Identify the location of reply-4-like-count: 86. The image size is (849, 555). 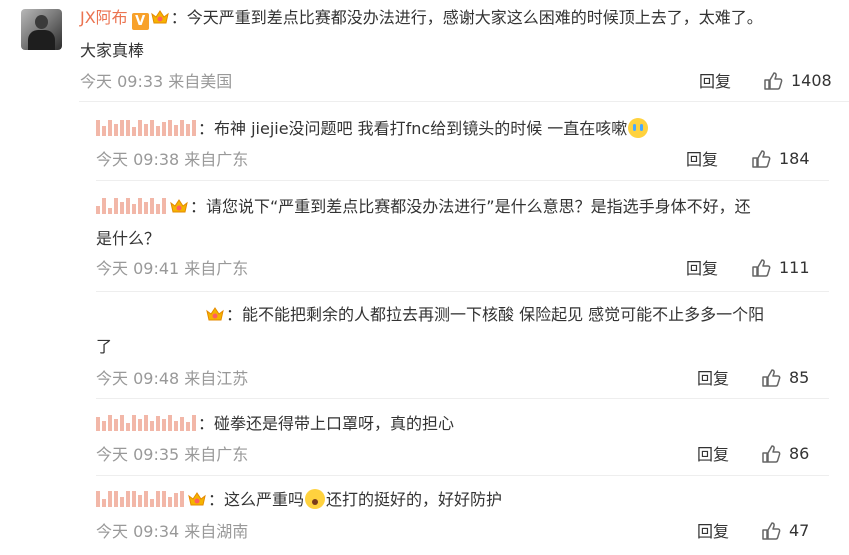
(799, 453).